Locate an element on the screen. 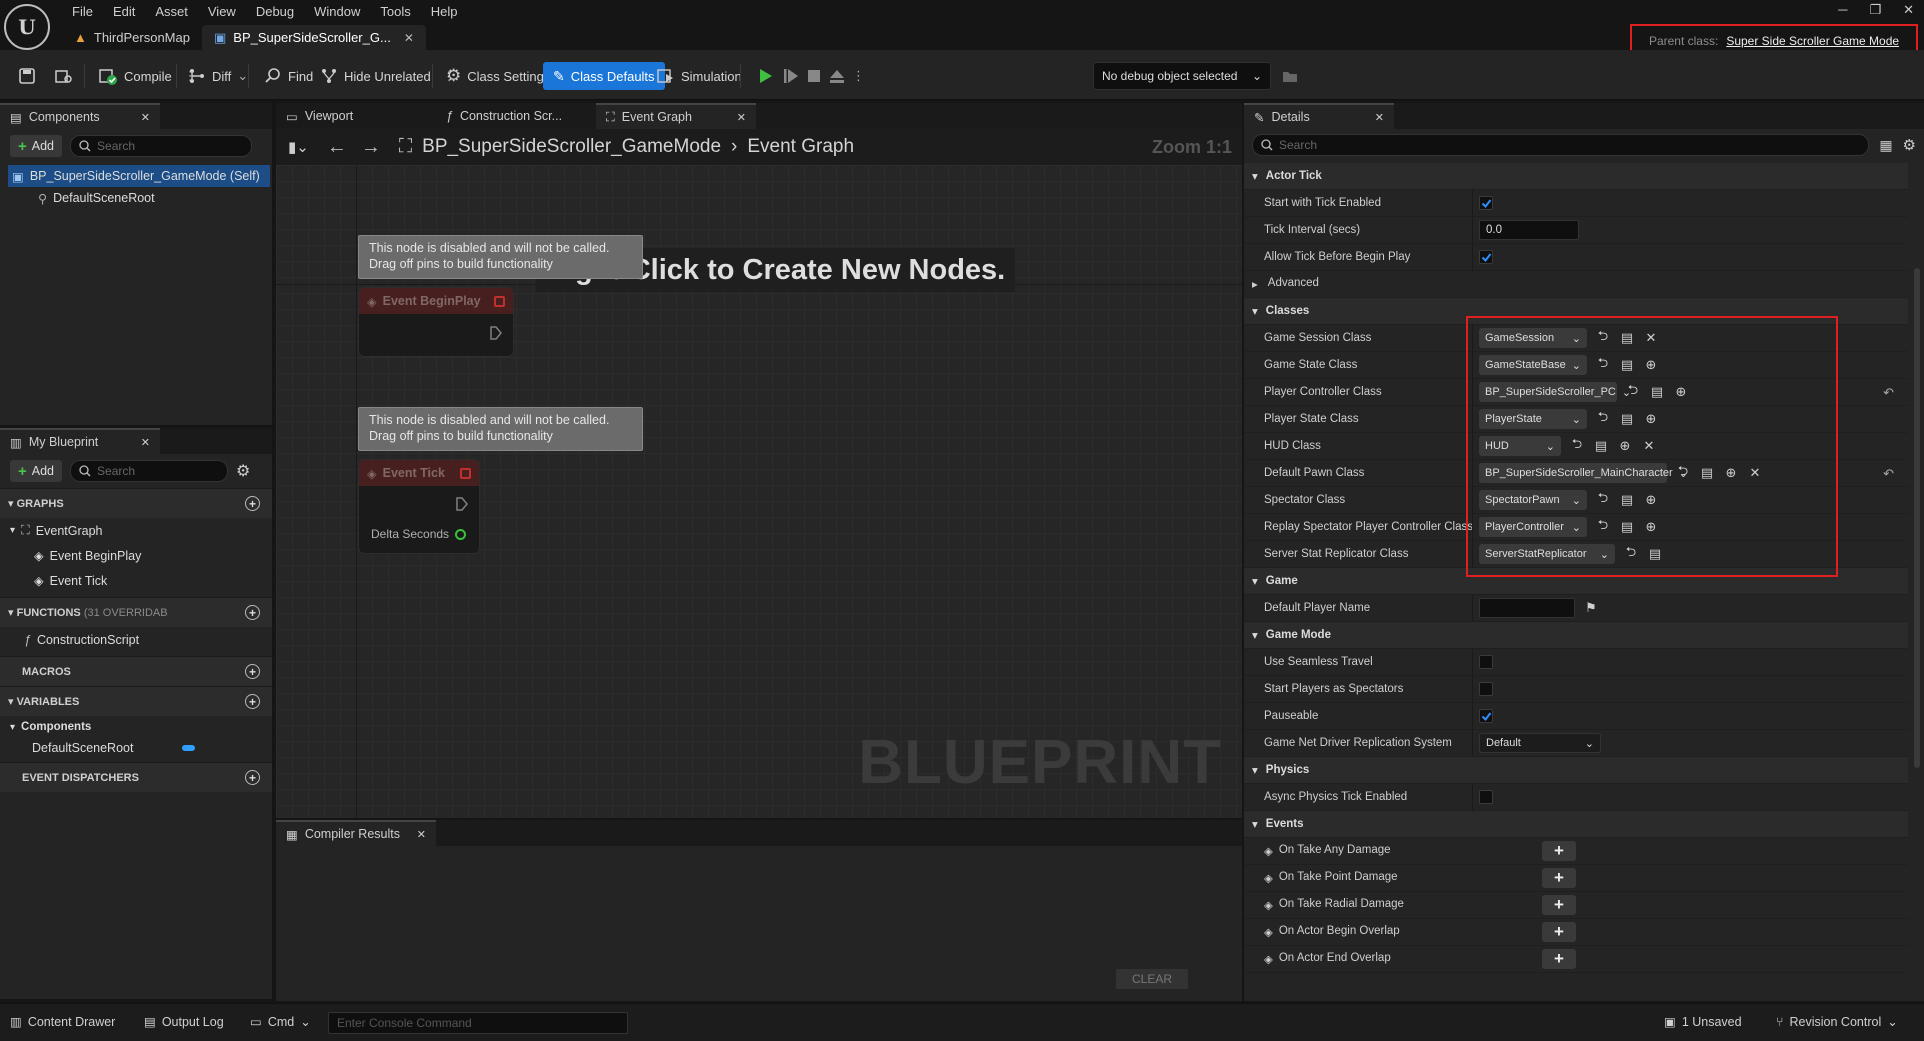 The image size is (1924, 1041). find-button: Find is located at coordinates (288, 76).